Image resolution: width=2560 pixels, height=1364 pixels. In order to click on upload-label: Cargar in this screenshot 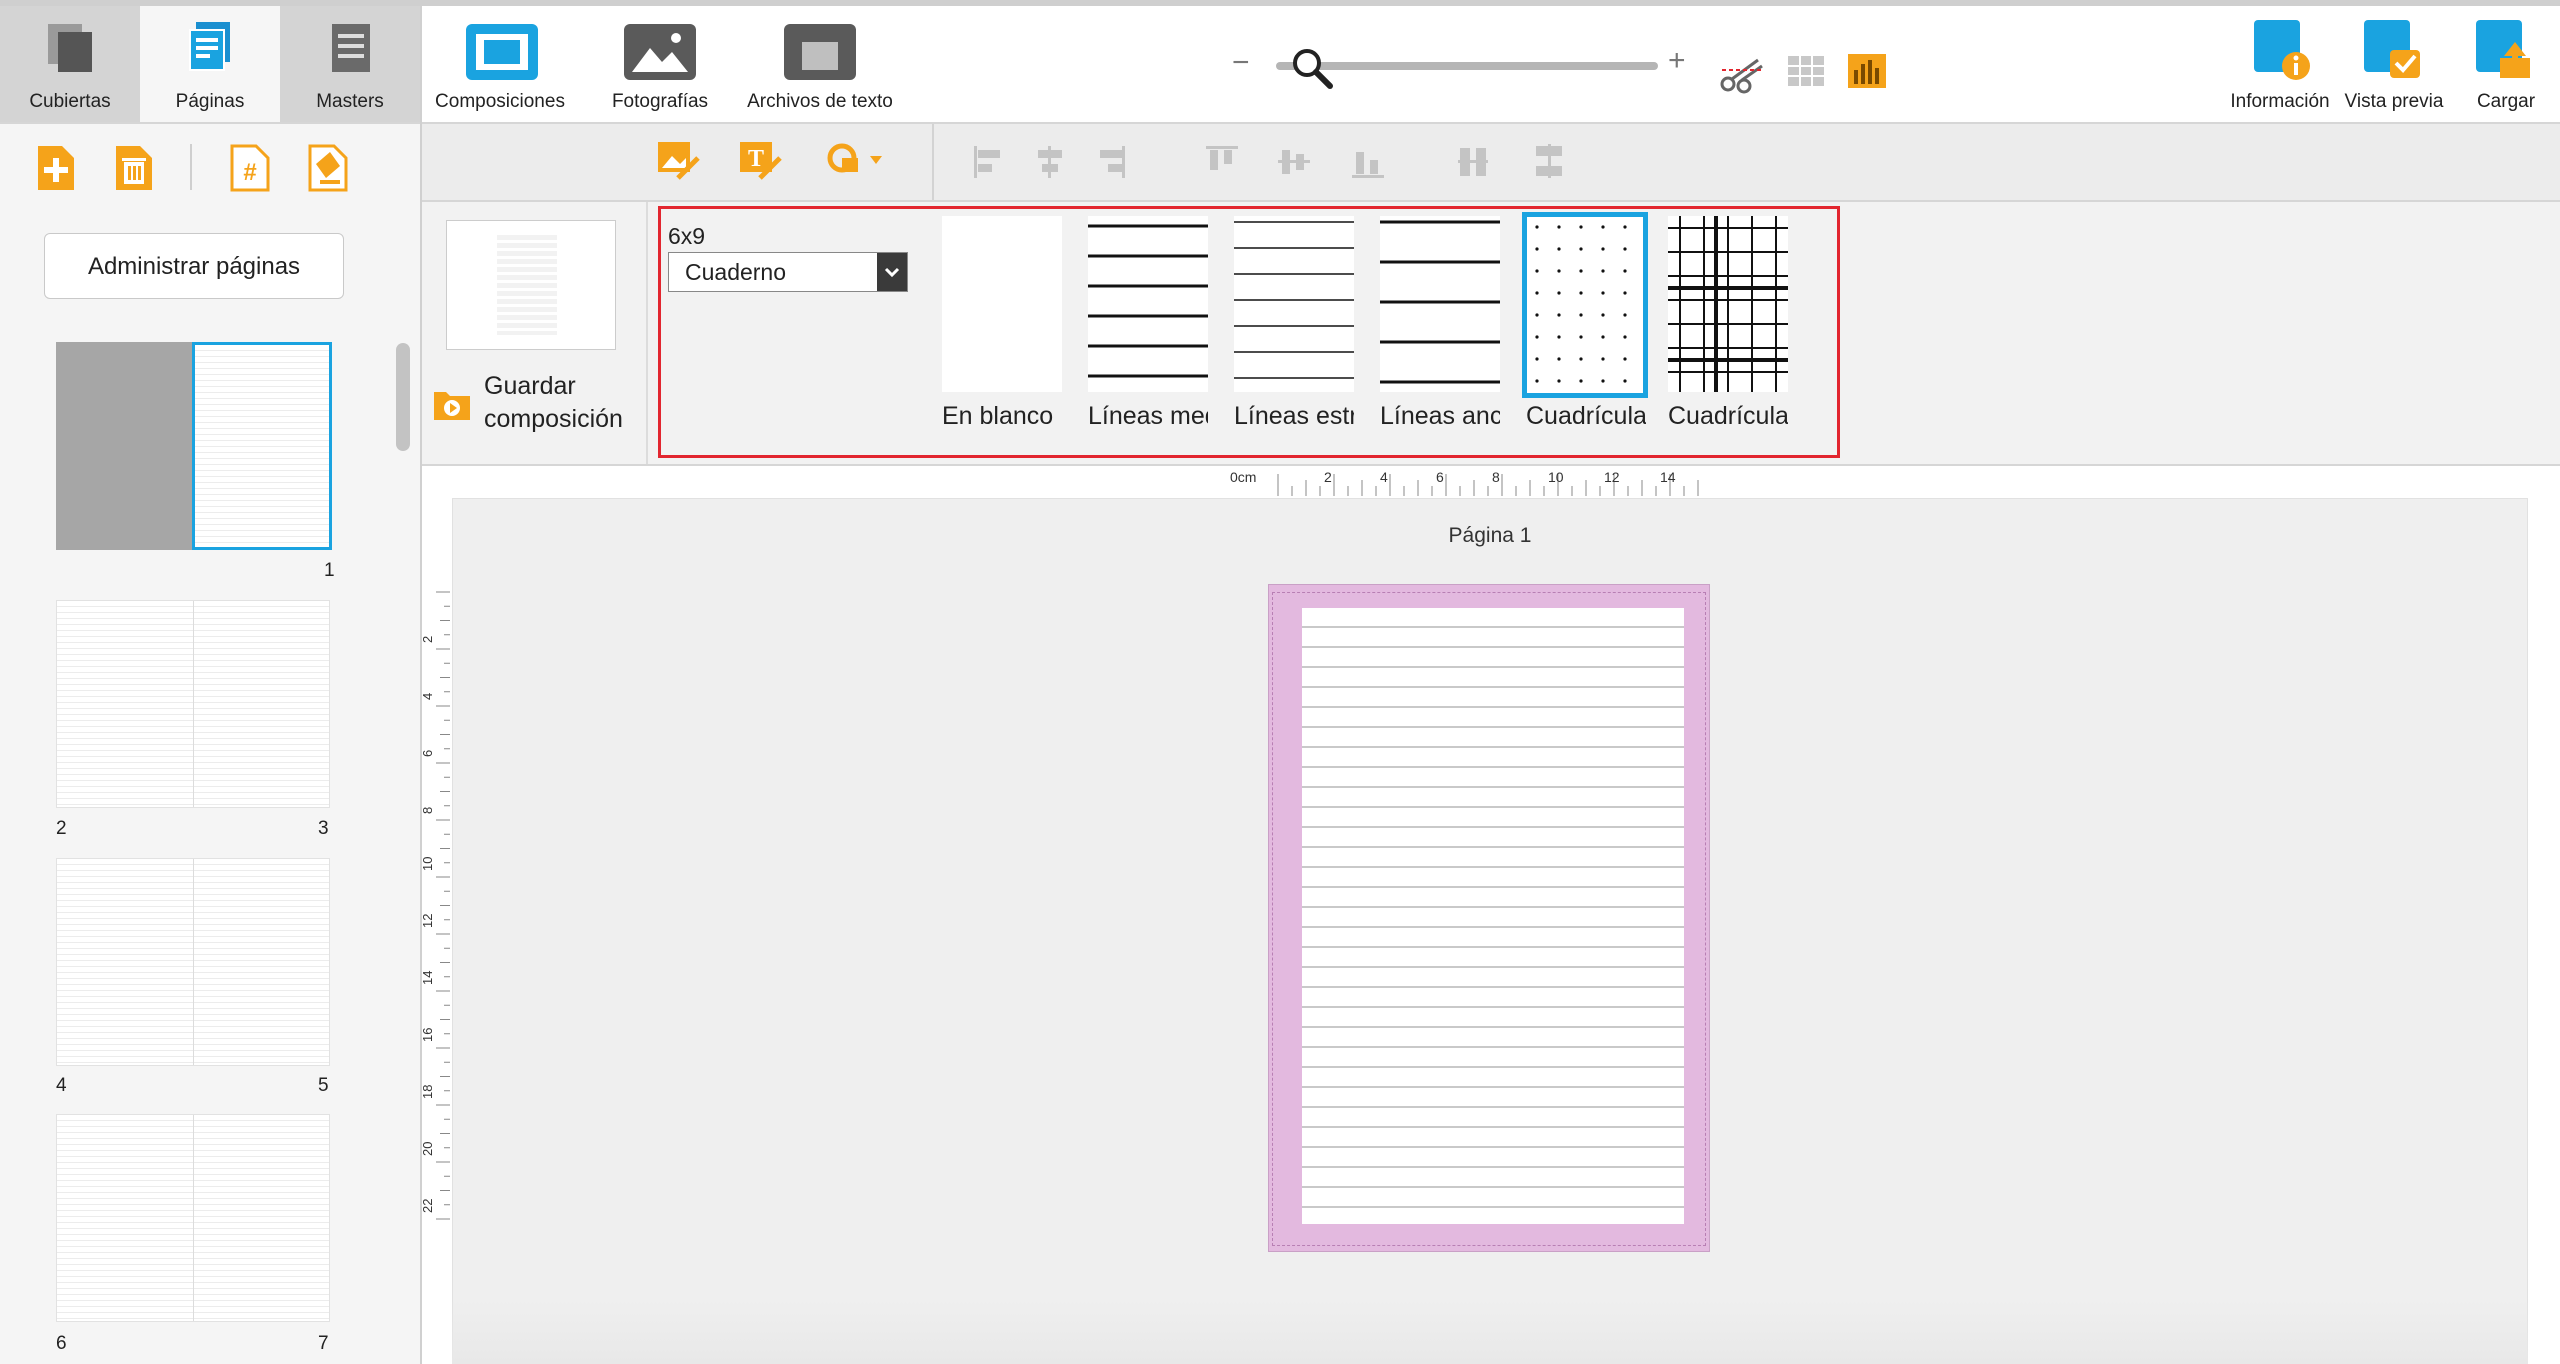, I will do `click(2506, 101)`.